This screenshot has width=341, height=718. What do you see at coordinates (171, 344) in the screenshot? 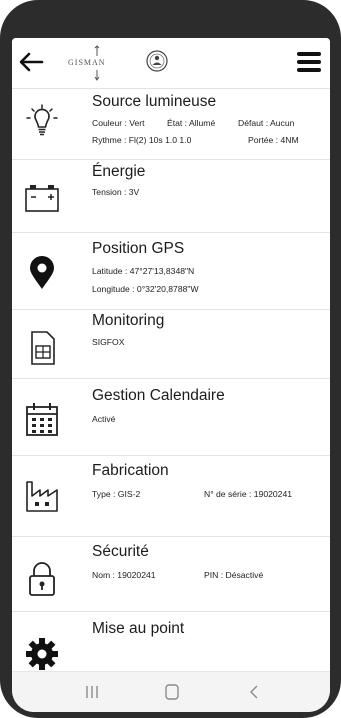
I see `list-item-monitoring: Monitoring SIGFOX` at bounding box center [171, 344].